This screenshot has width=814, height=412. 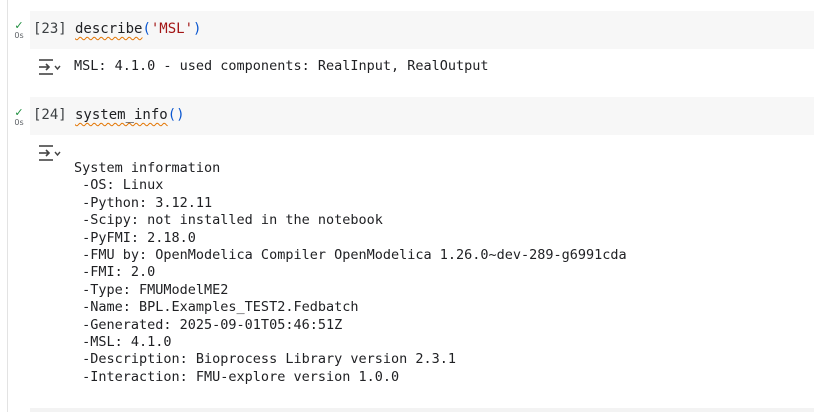 I want to click on execution-count: [24], so click(x=50, y=115).